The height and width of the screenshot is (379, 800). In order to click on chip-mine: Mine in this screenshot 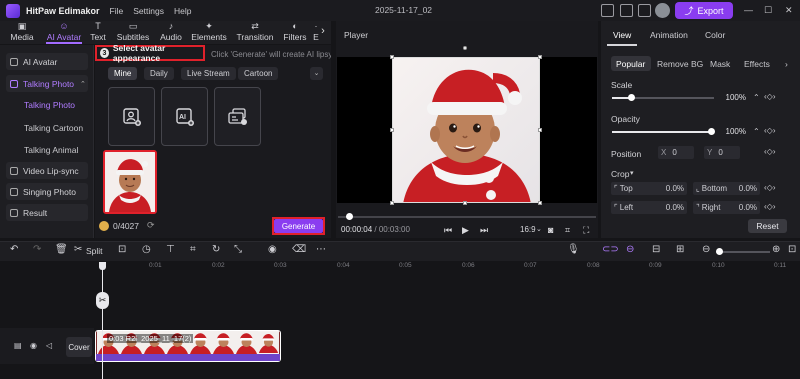, I will do `click(123, 73)`.